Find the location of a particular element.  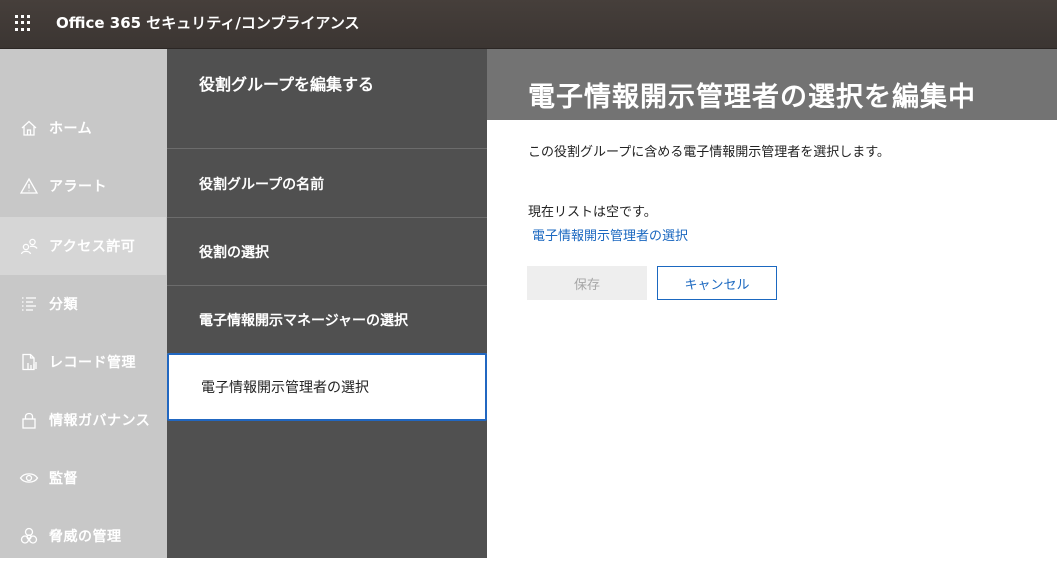

people-icon is located at coordinates (29, 246).